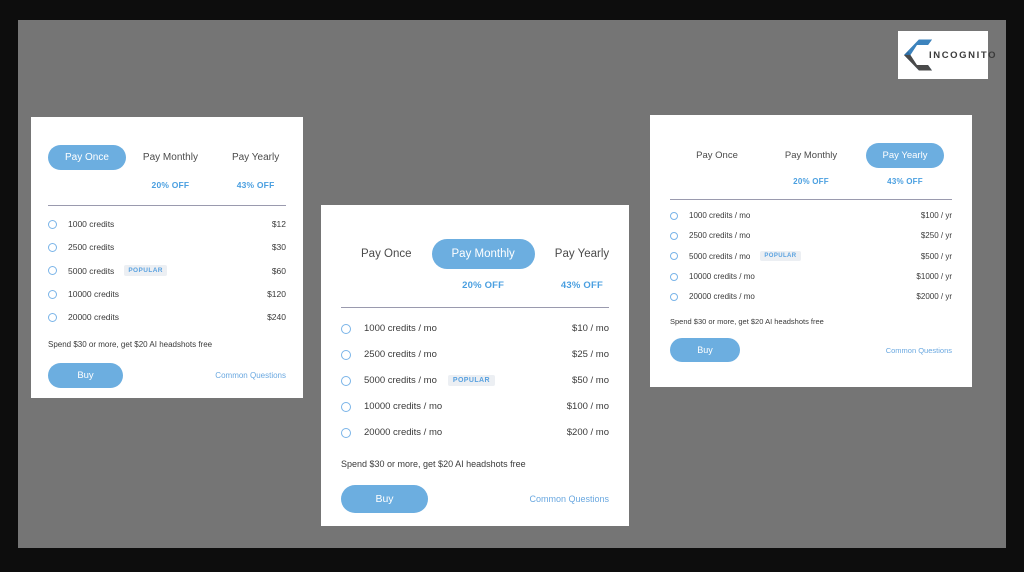 The width and height of the screenshot is (1024, 572). What do you see at coordinates (167, 224) in the screenshot?
I see `plan-option-row: 1000 credits $12` at bounding box center [167, 224].